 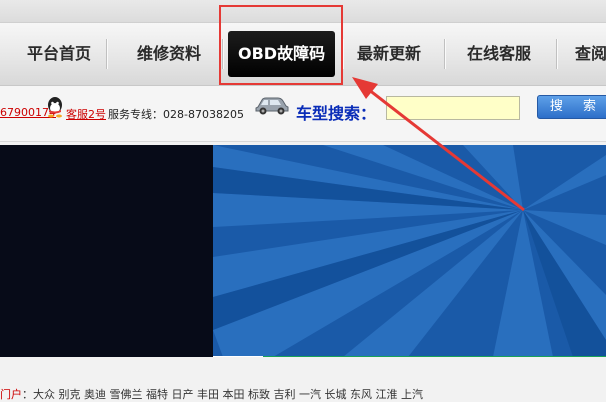 I want to click on nav-item-obd-codes: OBD故障码, so click(x=282, y=54).